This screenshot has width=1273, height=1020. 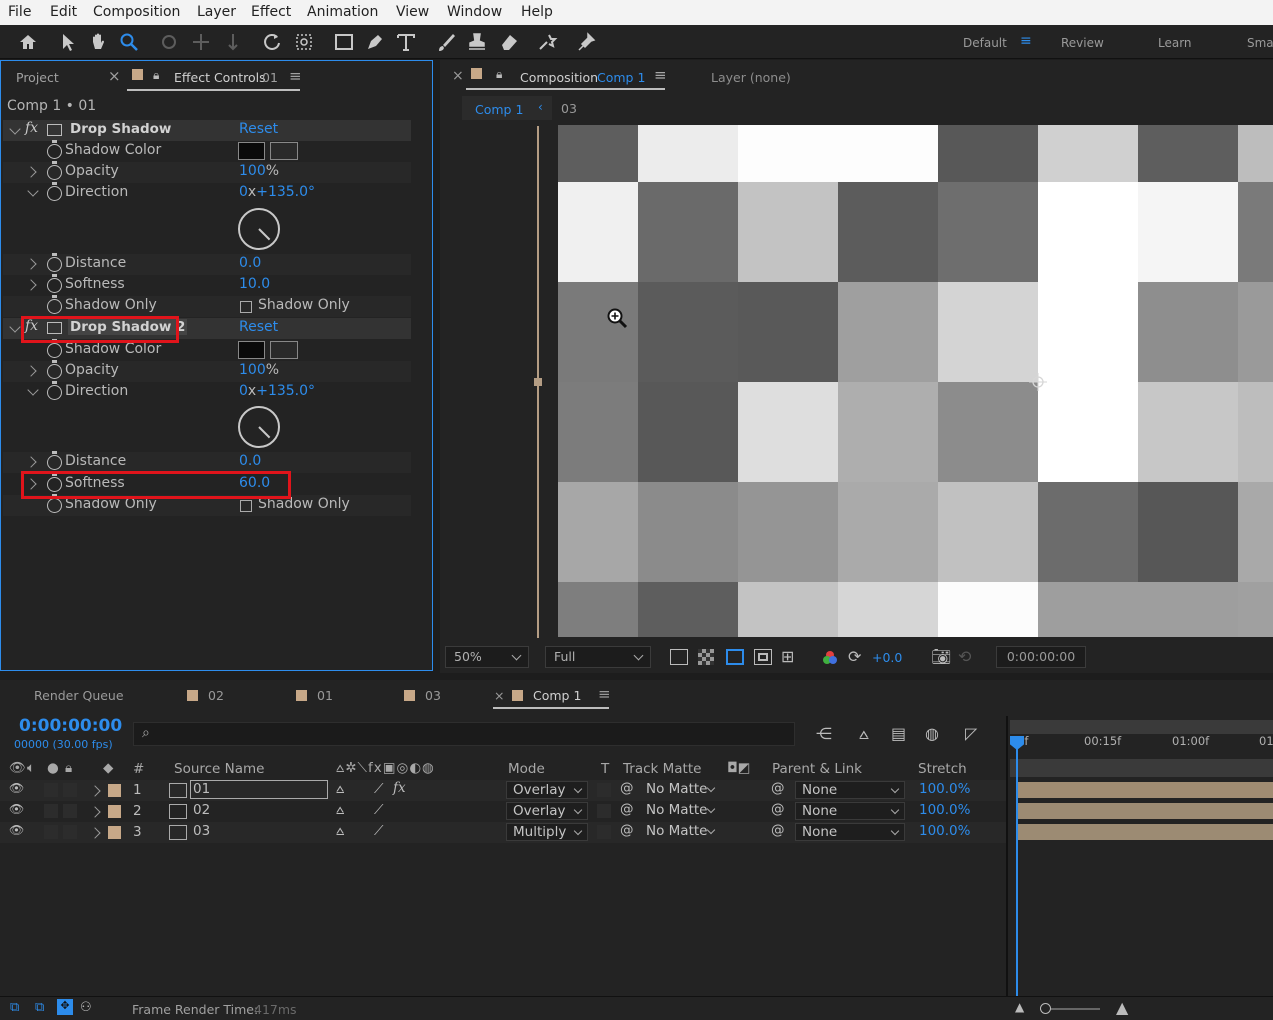 I want to click on home-icon, so click(x=28, y=42).